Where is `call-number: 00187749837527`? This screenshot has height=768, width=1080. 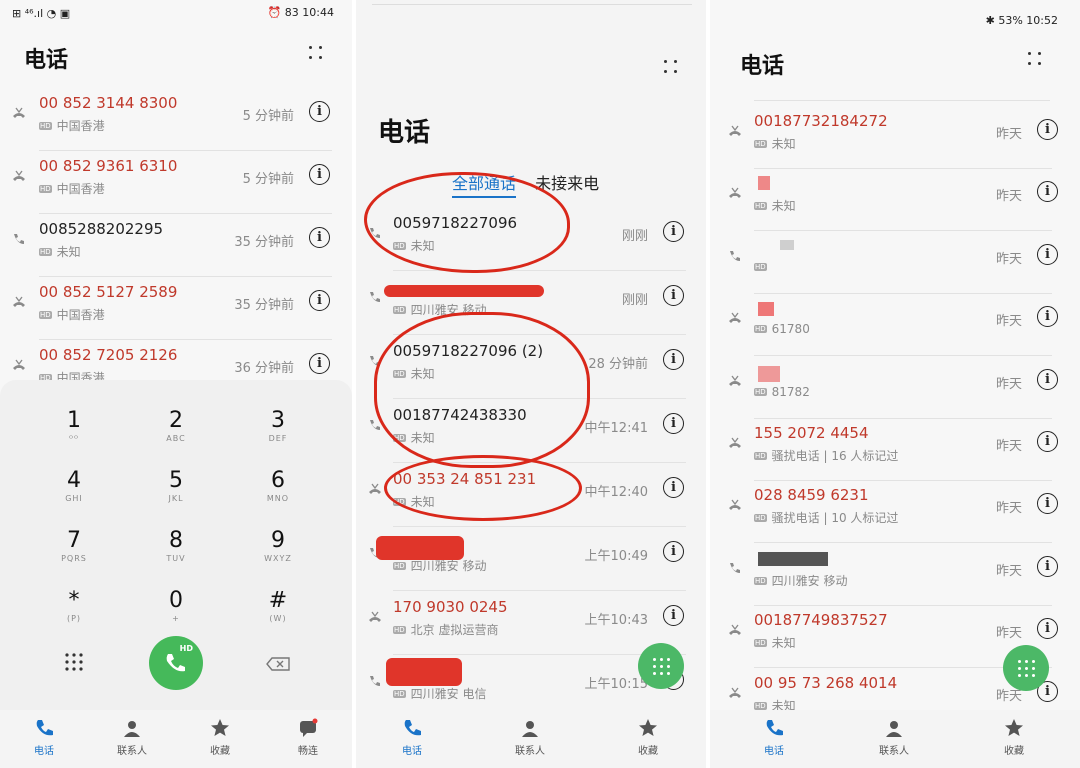
call-number: 00187749837527 is located at coordinates (821, 620).